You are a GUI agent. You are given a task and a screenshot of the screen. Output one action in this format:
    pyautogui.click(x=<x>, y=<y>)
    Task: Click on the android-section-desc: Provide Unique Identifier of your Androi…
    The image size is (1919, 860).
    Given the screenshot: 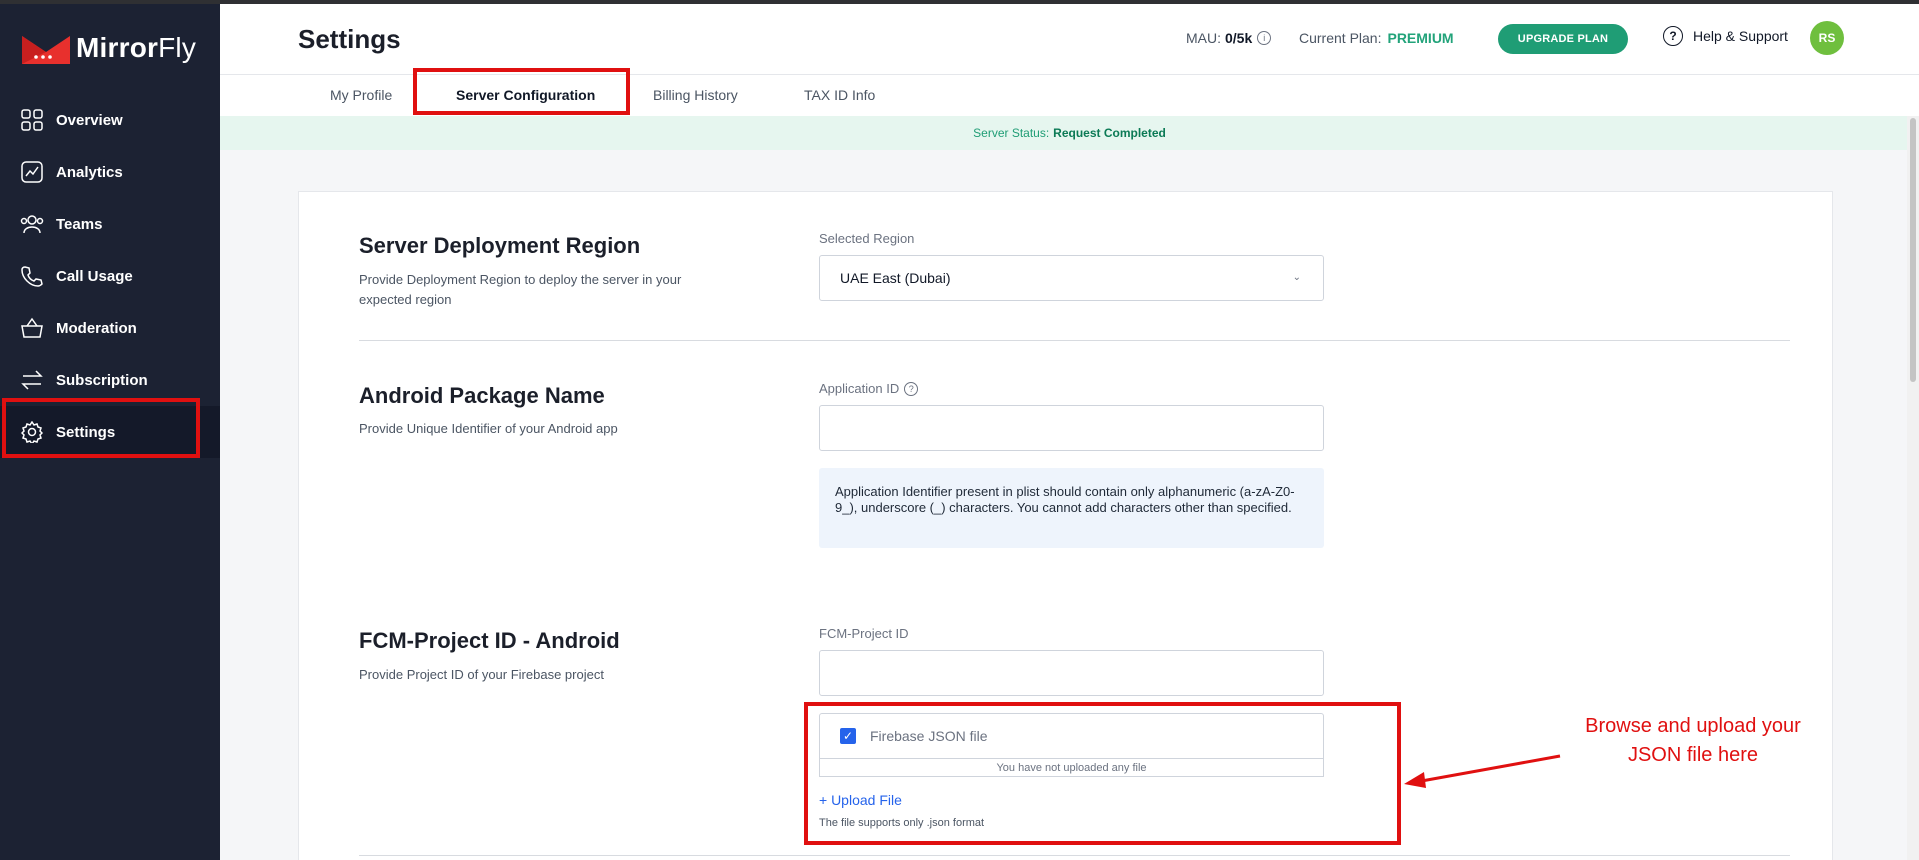 What is the action you would take?
    pyautogui.click(x=488, y=428)
    